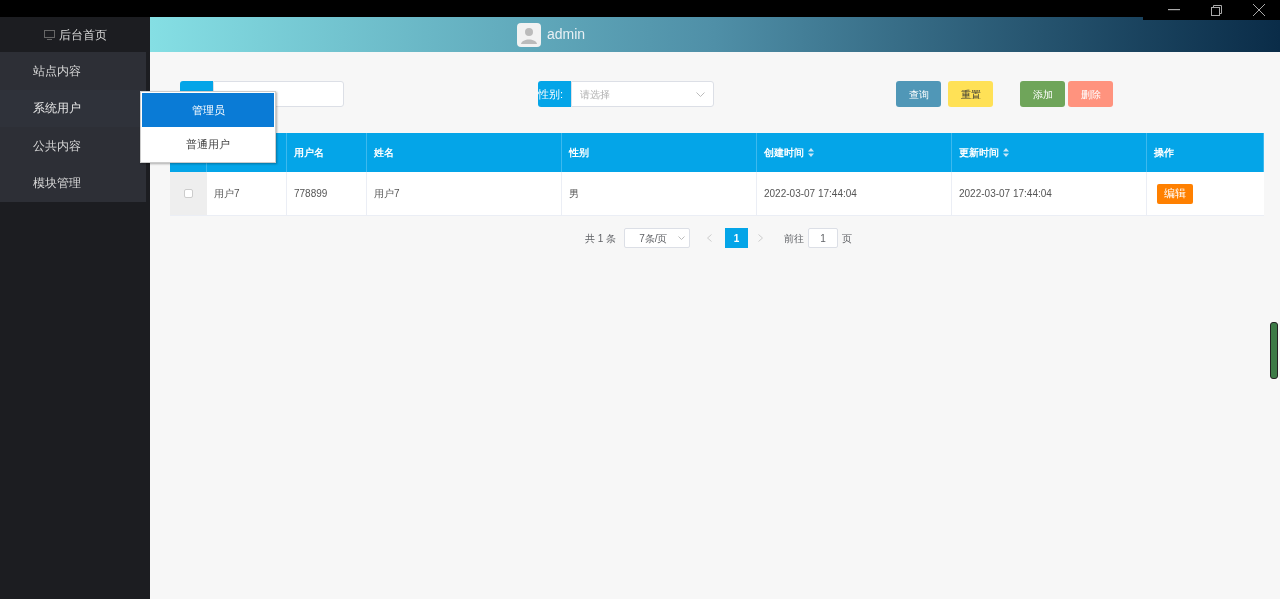 Image resolution: width=1280 pixels, height=599 pixels. Describe the element at coordinates (73, 71) in the screenshot. I see `sidebar-item: 站点内容` at that location.